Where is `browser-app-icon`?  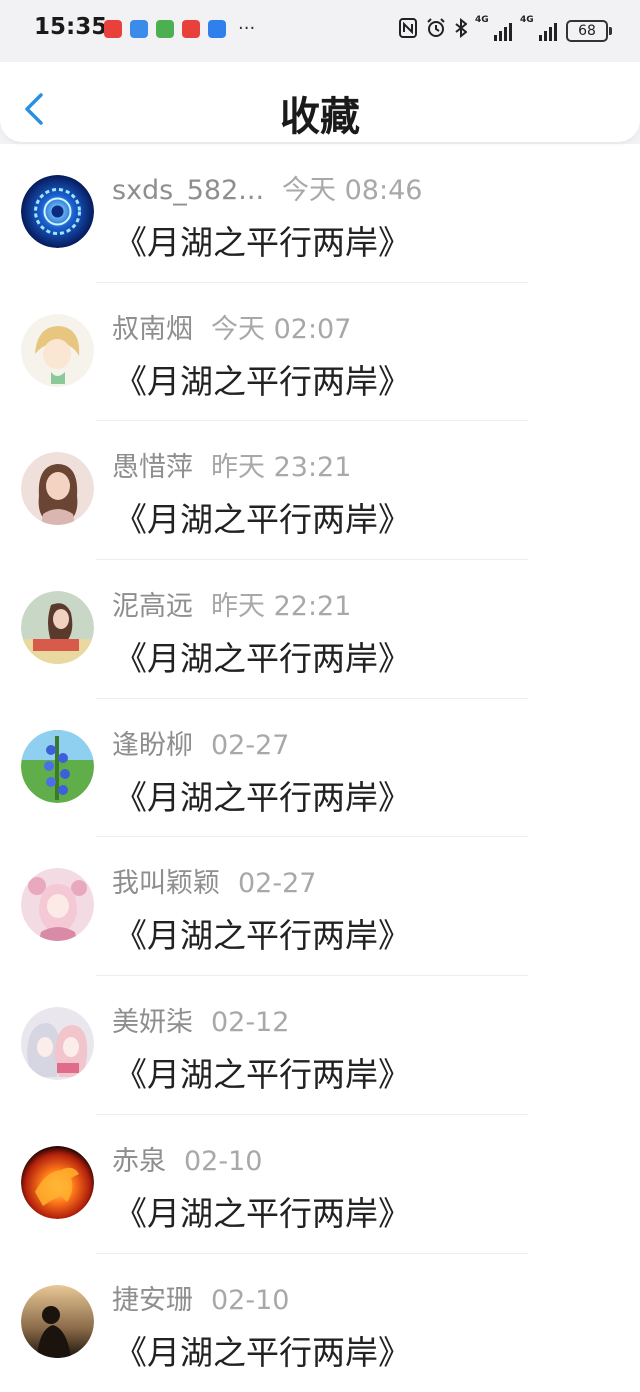 browser-app-icon is located at coordinates (139, 29).